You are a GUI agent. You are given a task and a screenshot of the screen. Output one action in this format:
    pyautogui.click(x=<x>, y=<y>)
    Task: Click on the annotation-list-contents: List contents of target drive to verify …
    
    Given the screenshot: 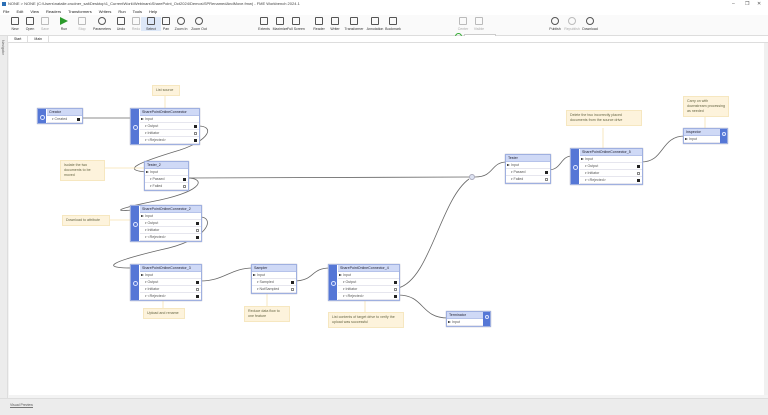 What is the action you would take?
    pyautogui.click(x=366, y=320)
    